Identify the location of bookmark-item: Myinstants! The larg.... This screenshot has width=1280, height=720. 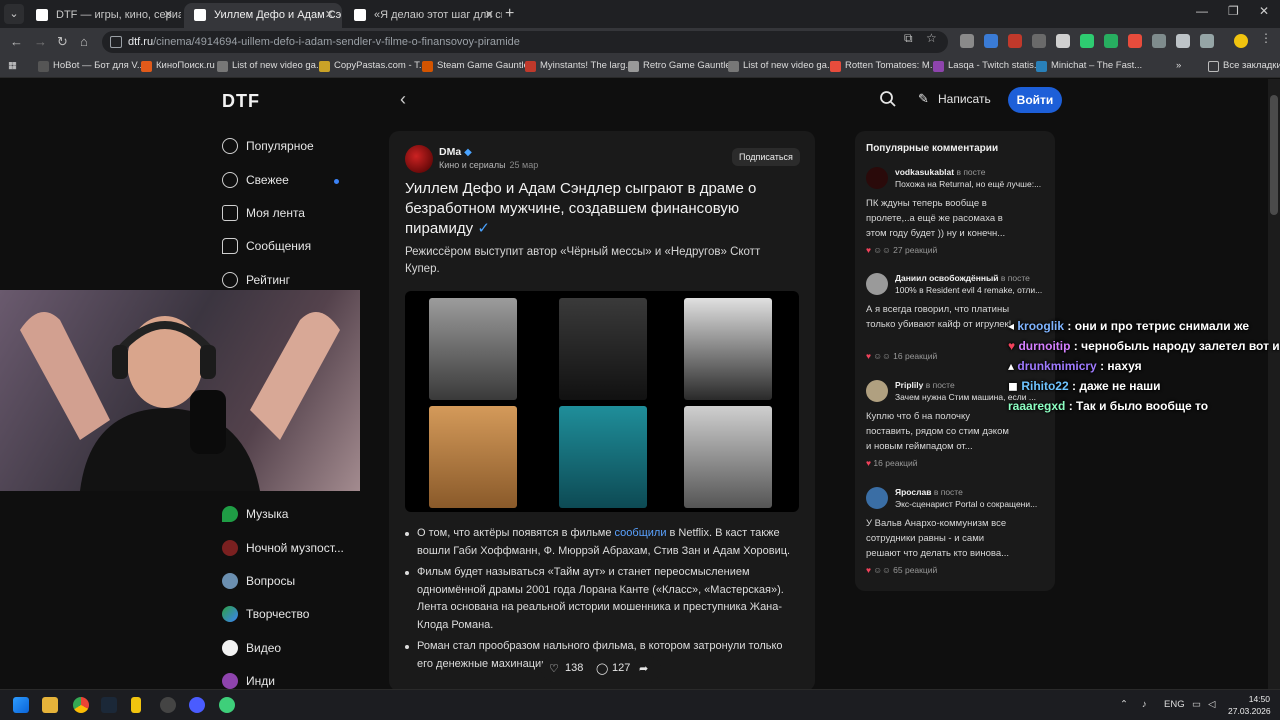
(579, 66).